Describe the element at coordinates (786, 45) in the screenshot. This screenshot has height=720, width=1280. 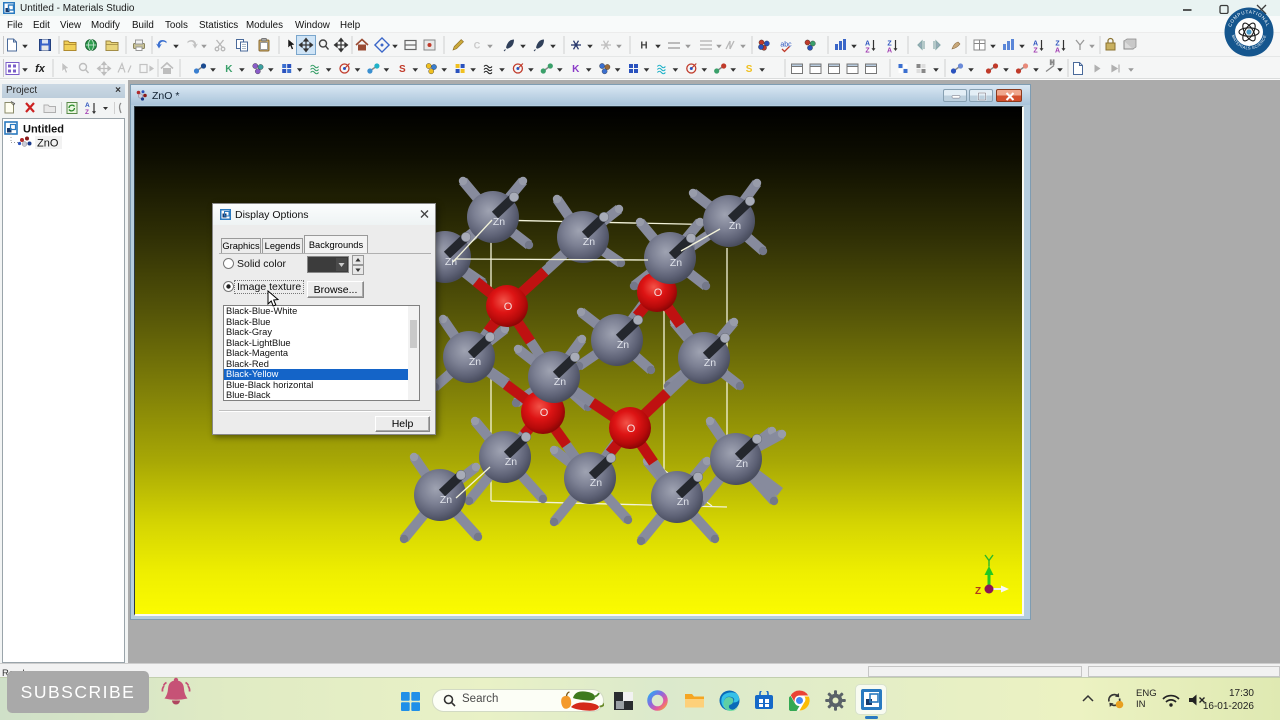
I see `svg-text: abc` at that location.